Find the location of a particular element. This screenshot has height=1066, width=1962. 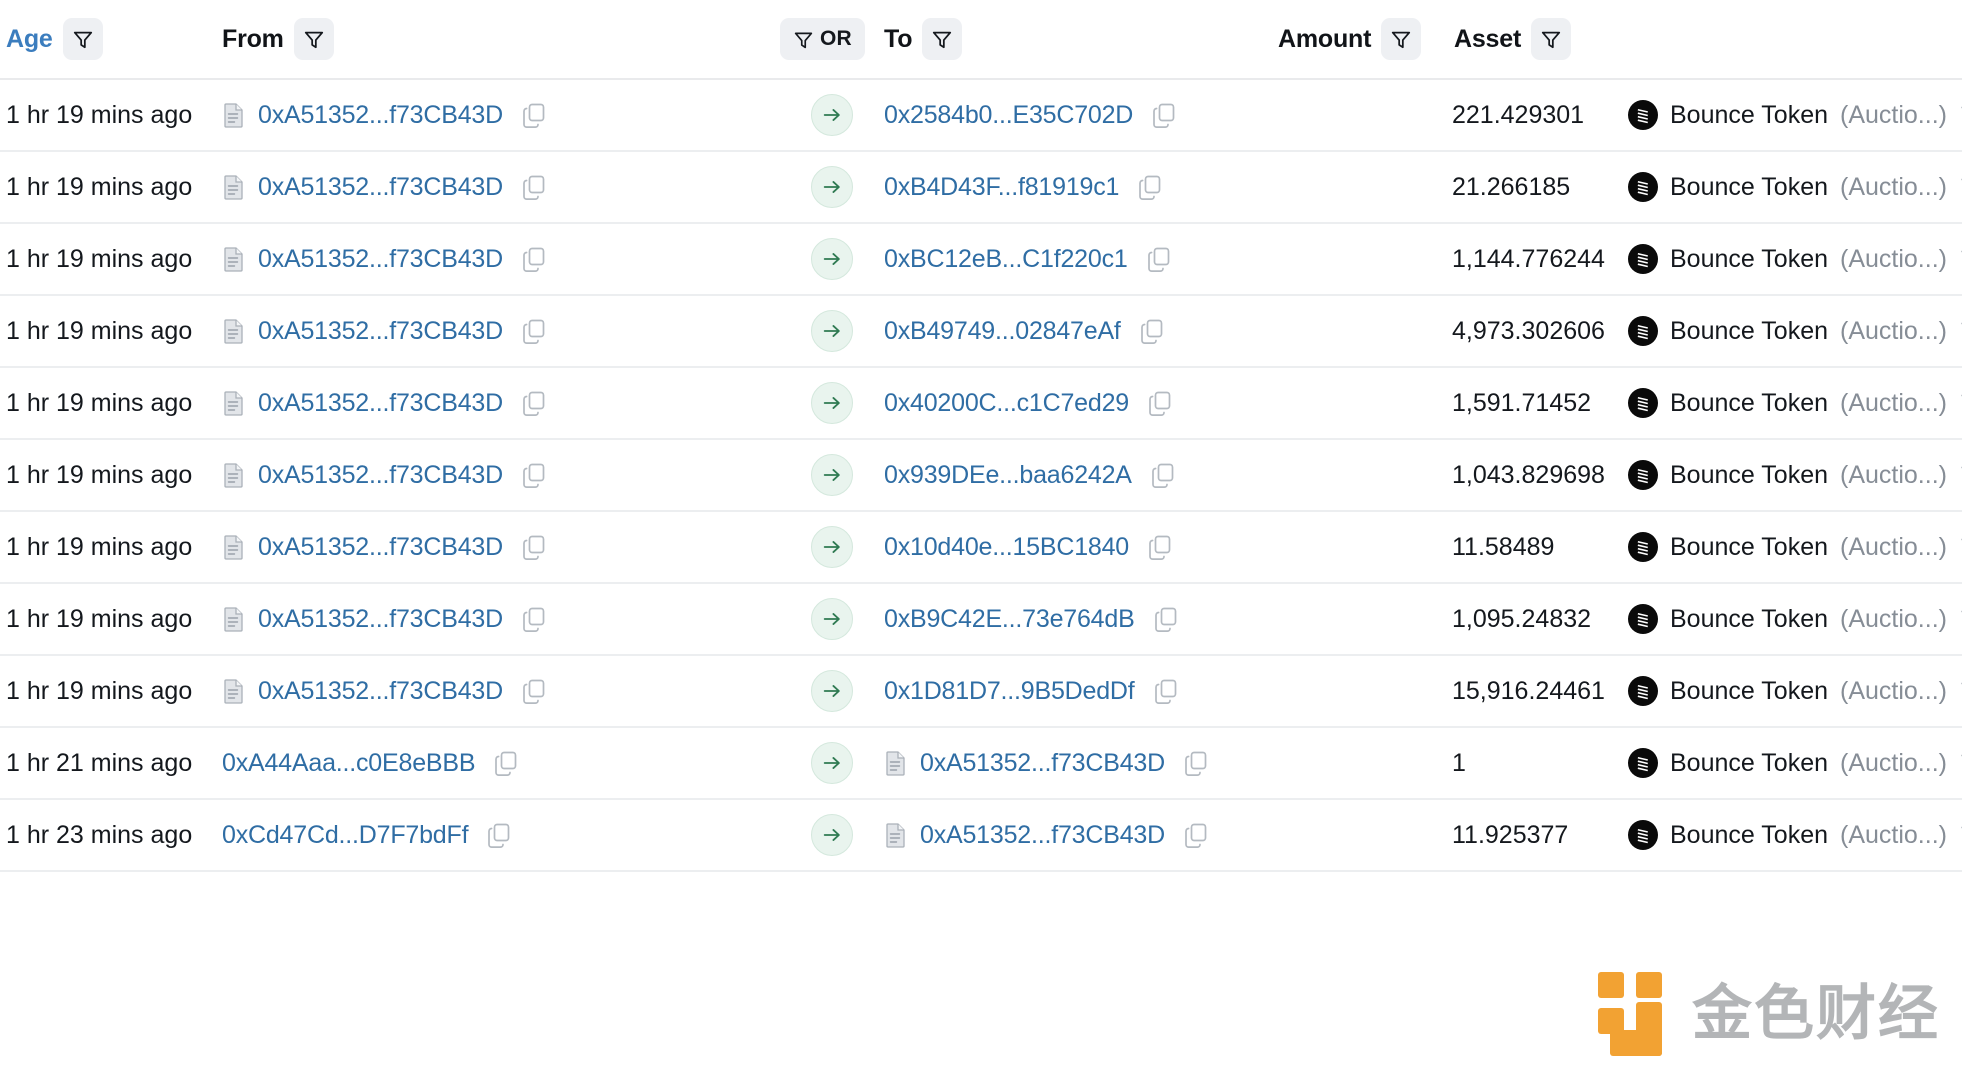

column-header-or-toggle: OR is located at coordinates (832, 39).